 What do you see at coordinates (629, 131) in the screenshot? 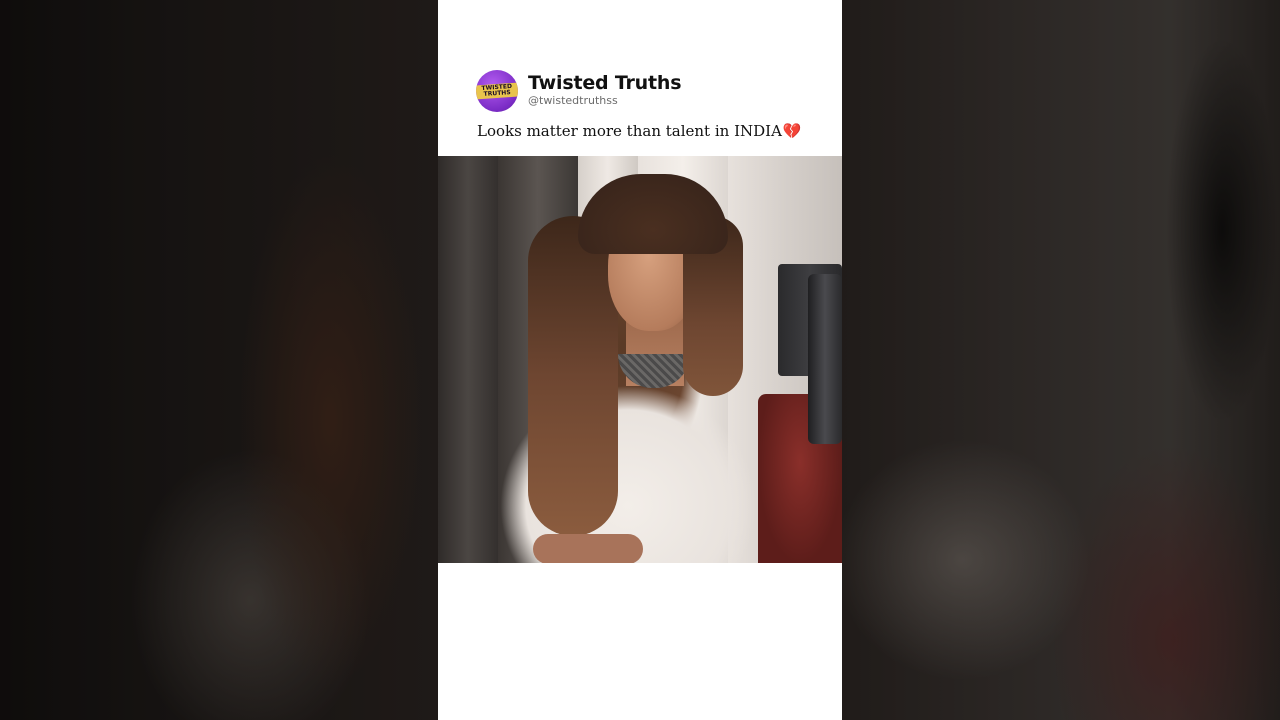
I see `caption-text: Looks matter more than talent in INDIA` at bounding box center [629, 131].